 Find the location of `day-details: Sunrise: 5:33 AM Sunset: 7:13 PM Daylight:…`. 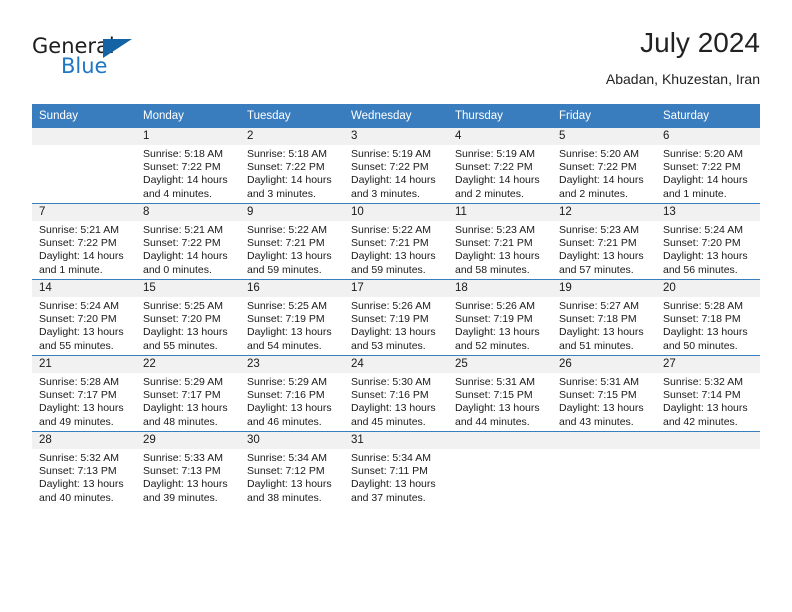

day-details: Sunrise: 5:33 AM Sunset: 7:13 PM Daylight:… is located at coordinates (188, 477).